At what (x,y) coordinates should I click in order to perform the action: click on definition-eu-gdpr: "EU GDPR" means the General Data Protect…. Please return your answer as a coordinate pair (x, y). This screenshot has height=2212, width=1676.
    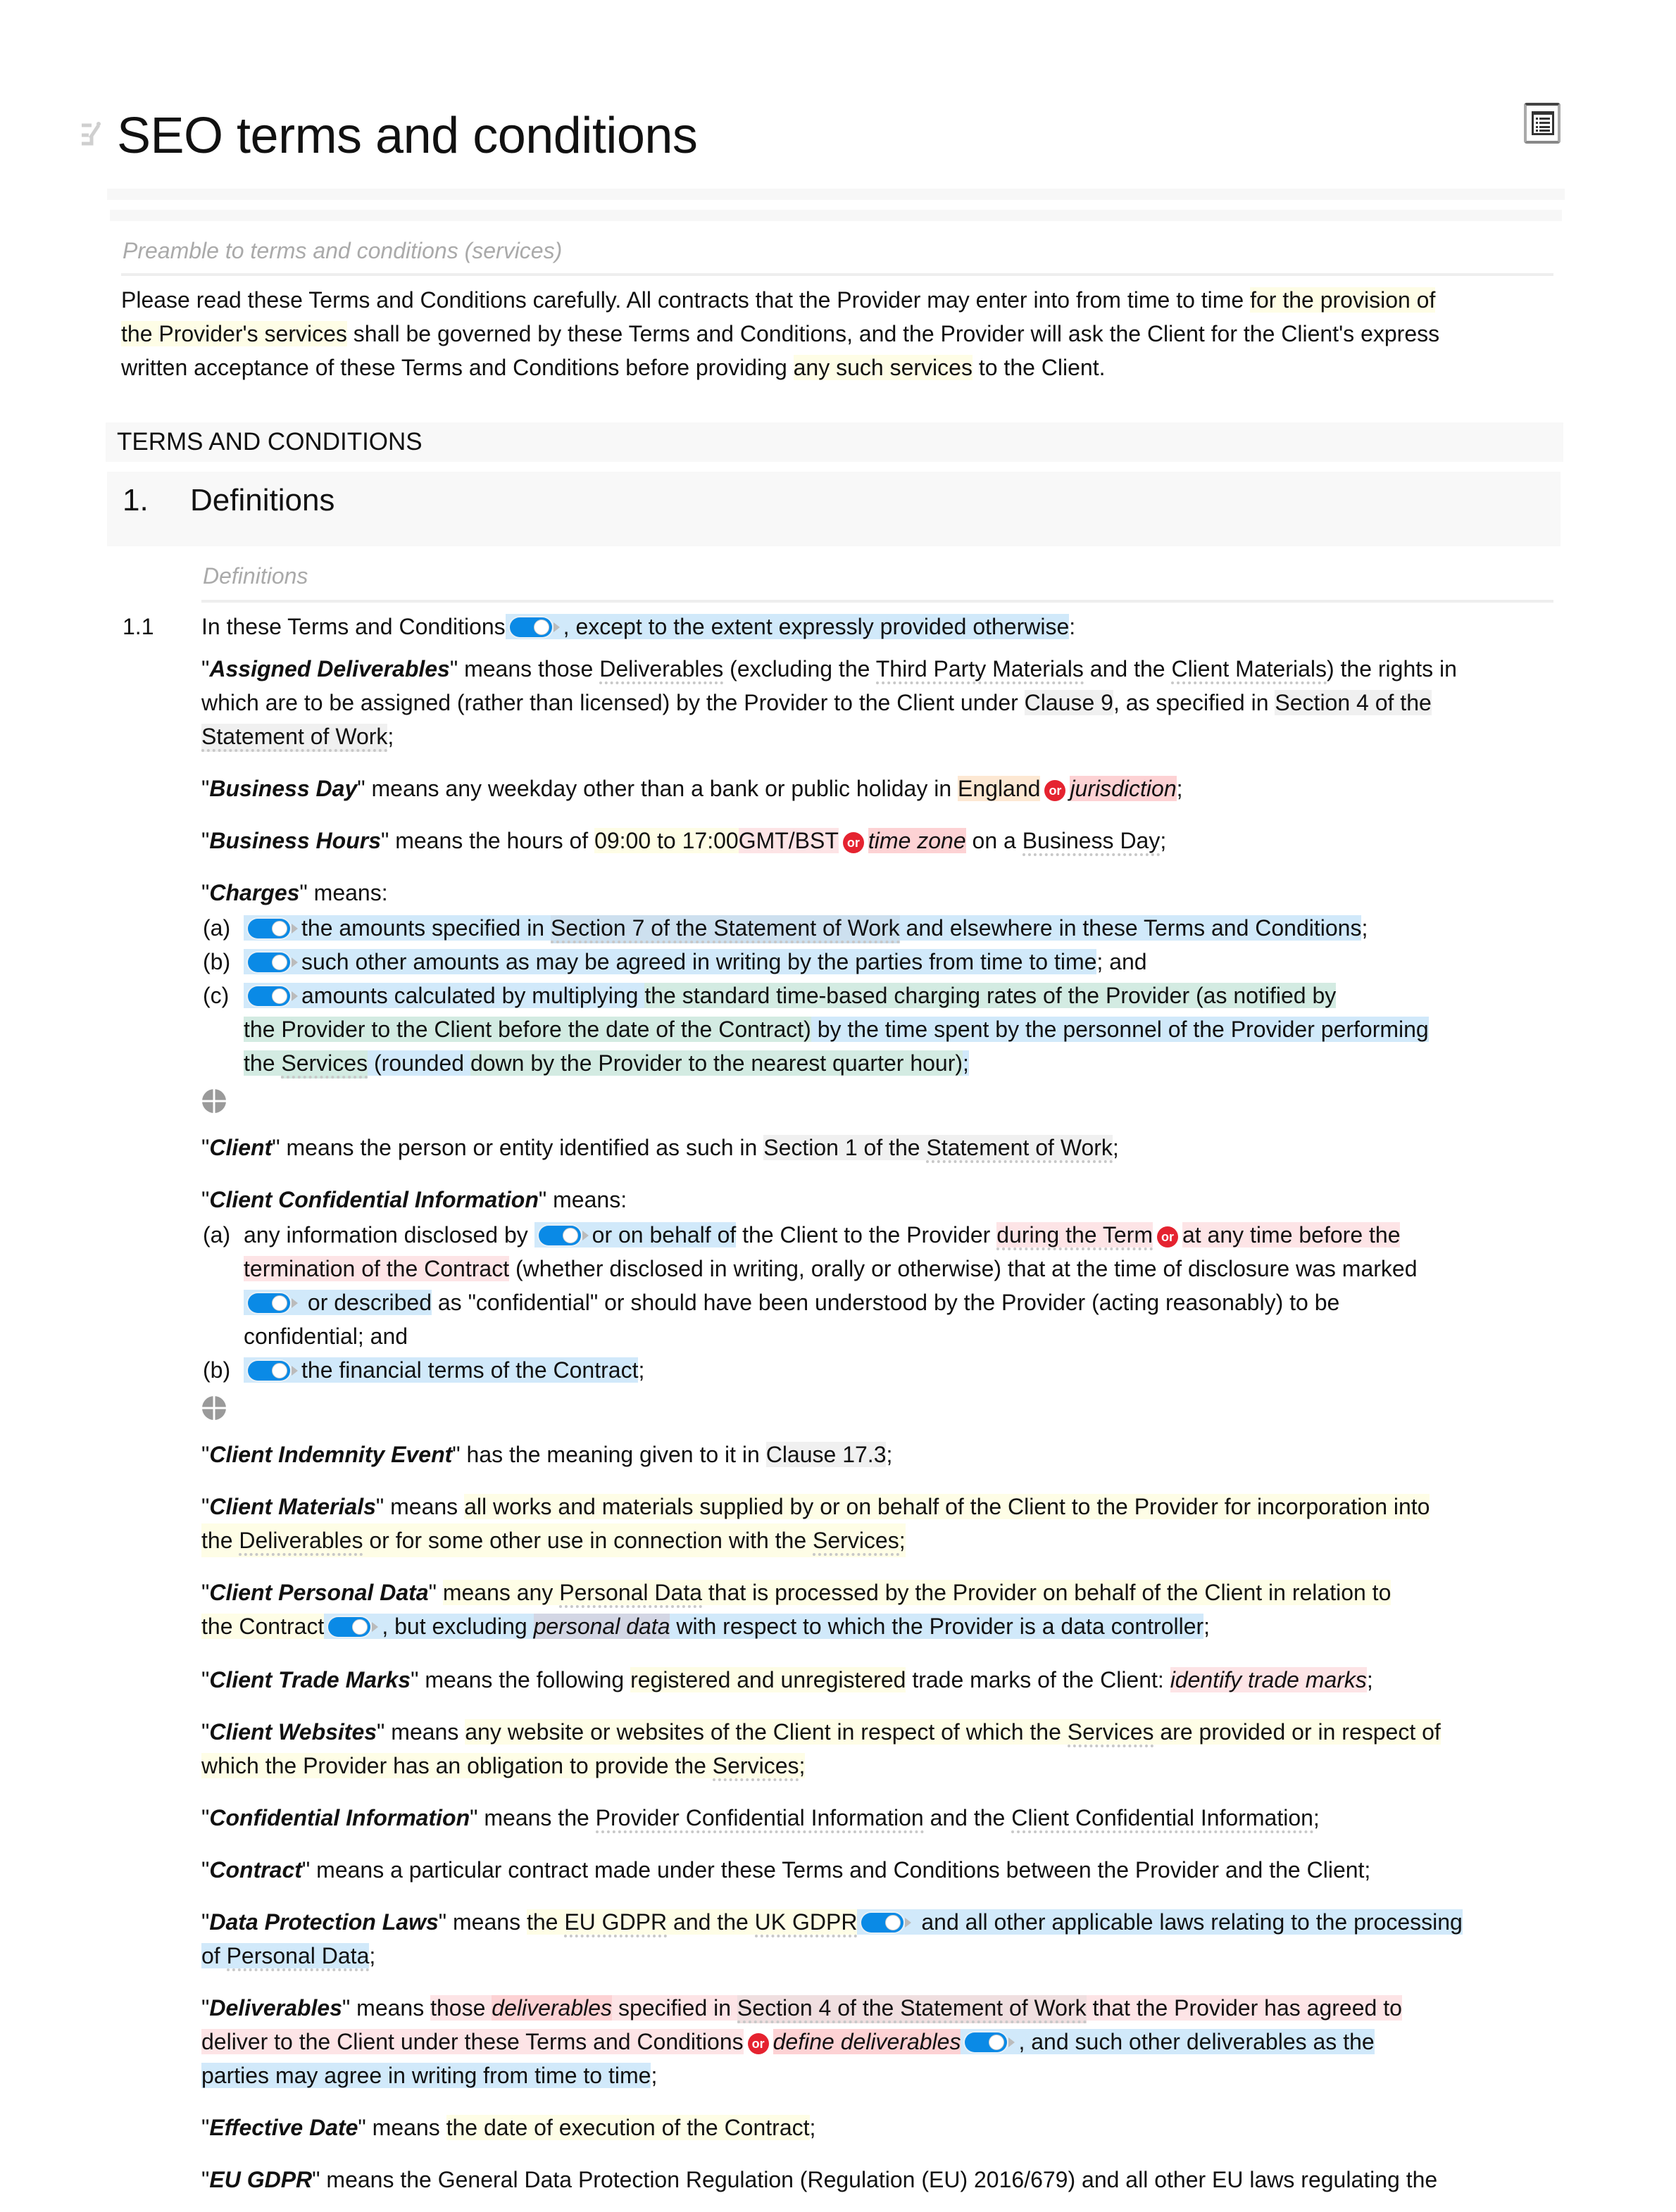
    Looking at the image, I should click on (820, 2179).